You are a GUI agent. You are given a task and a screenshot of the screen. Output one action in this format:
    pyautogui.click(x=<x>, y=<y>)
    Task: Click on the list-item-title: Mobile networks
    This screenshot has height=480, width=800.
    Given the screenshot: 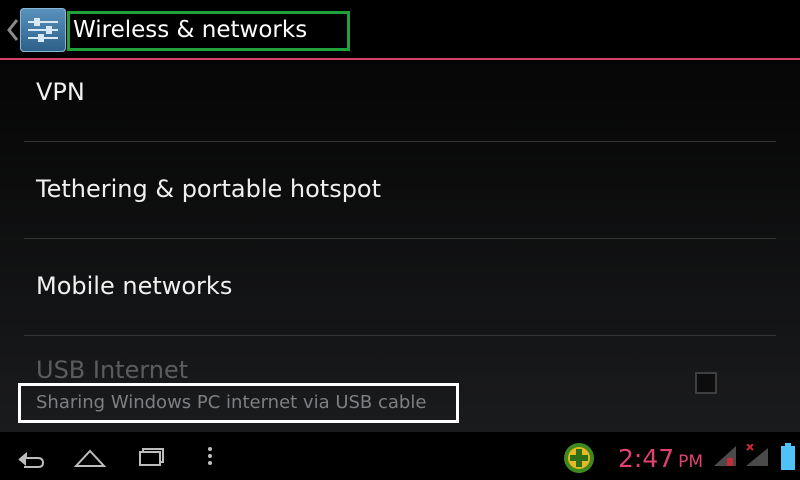 What is the action you would take?
    pyautogui.click(x=134, y=286)
    